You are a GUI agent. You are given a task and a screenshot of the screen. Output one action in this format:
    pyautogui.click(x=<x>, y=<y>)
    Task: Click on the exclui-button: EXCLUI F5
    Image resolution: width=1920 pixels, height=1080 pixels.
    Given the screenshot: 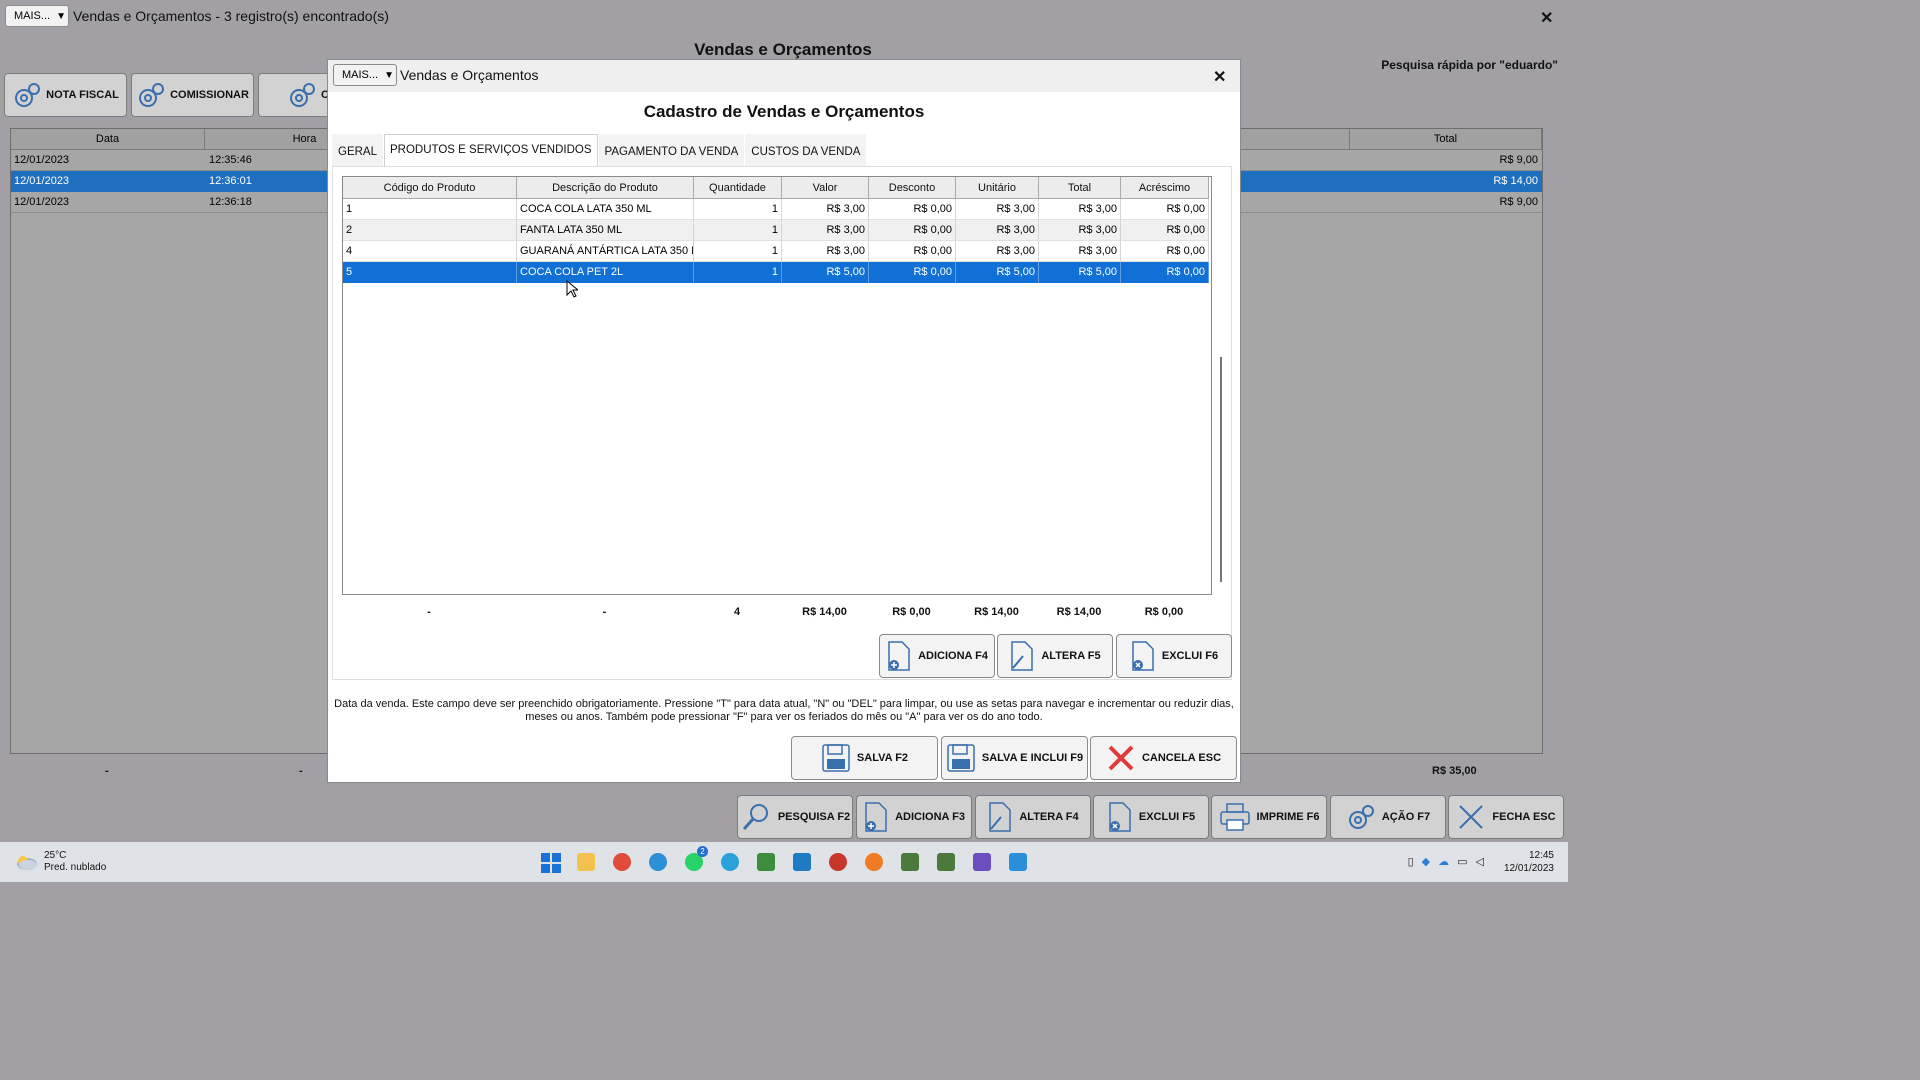 What is the action you would take?
    pyautogui.click(x=1151, y=817)
    